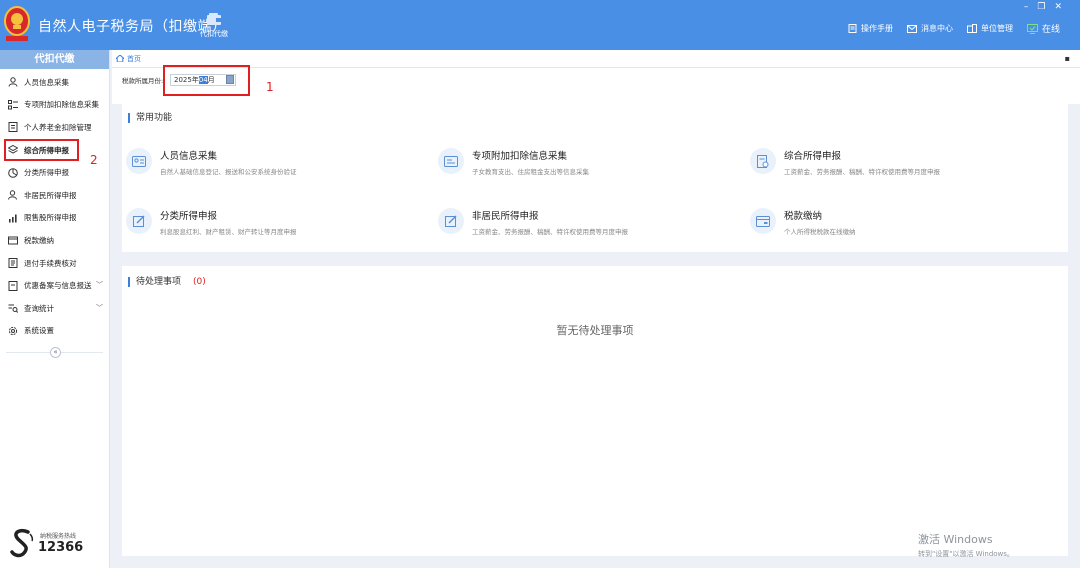 This screenshot has width=1080, height=568. I want to click on top-links: 操作手册 消息中心 单位管理 在线, so click(954, 28).